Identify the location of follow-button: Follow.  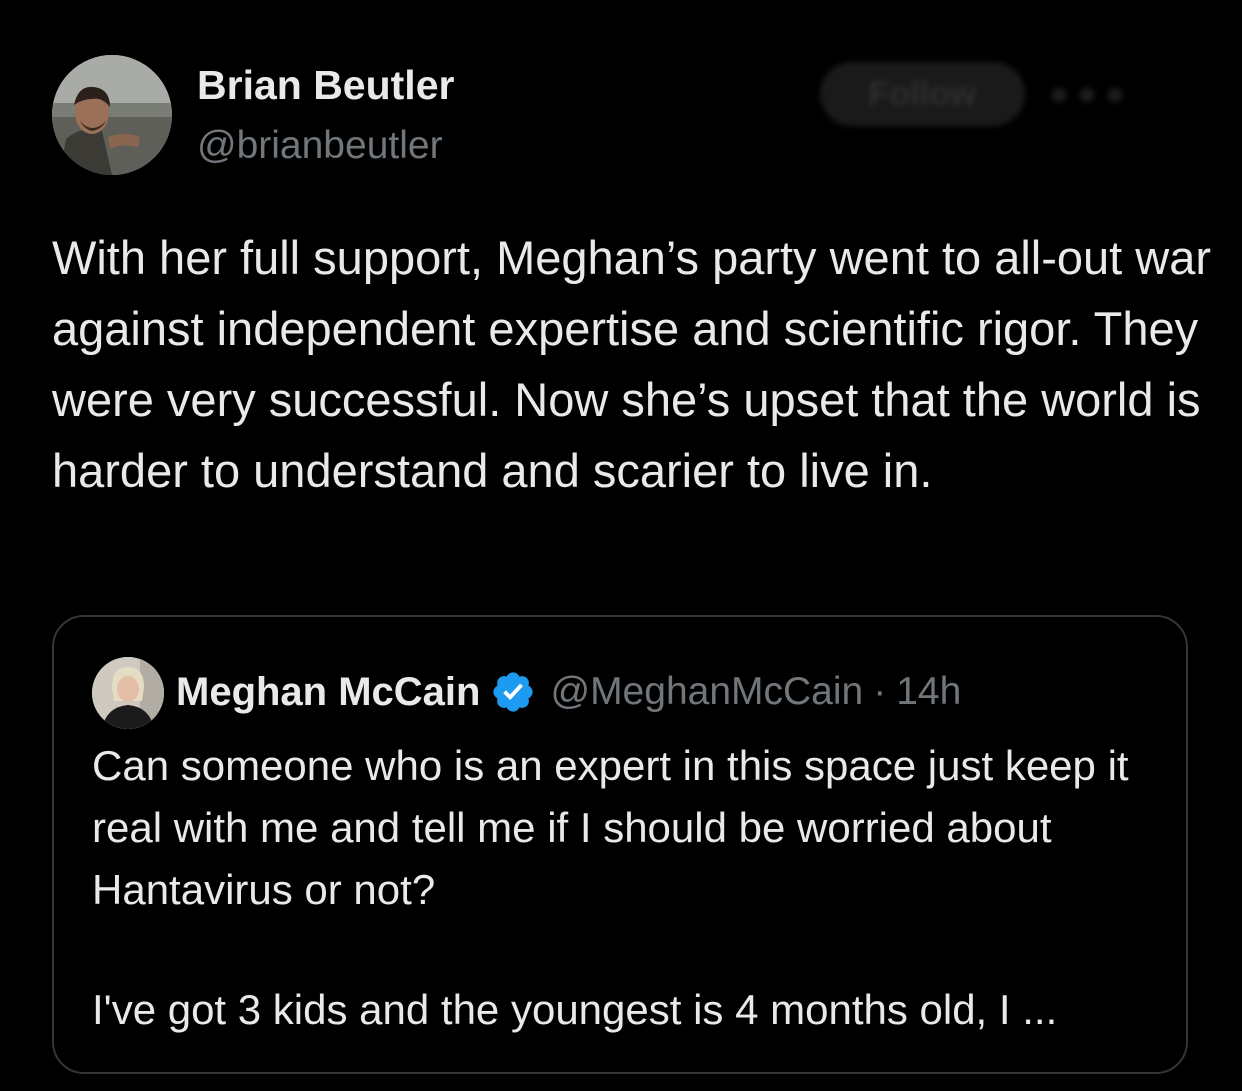
(922, 94).